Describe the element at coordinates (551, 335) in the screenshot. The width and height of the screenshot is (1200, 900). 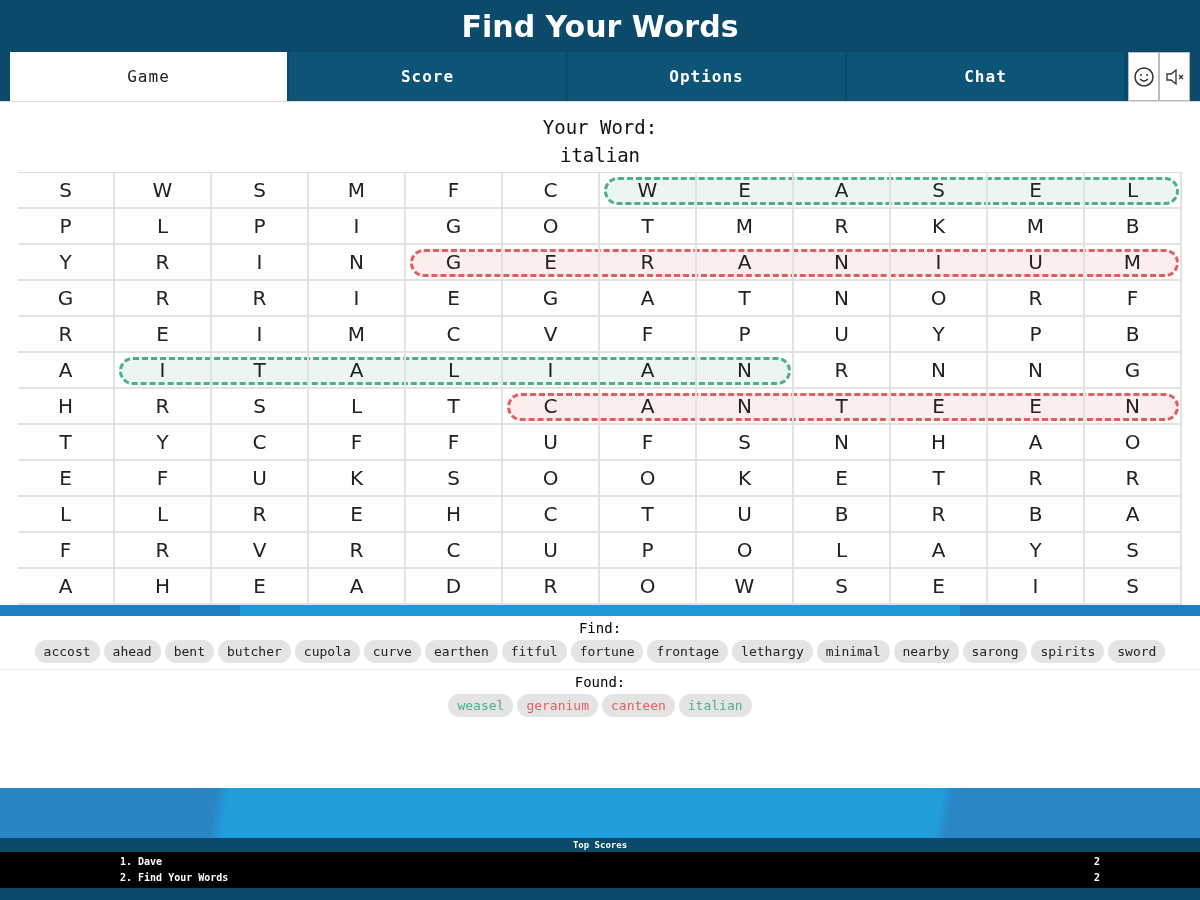
I see `letter-cell: V` at that location.